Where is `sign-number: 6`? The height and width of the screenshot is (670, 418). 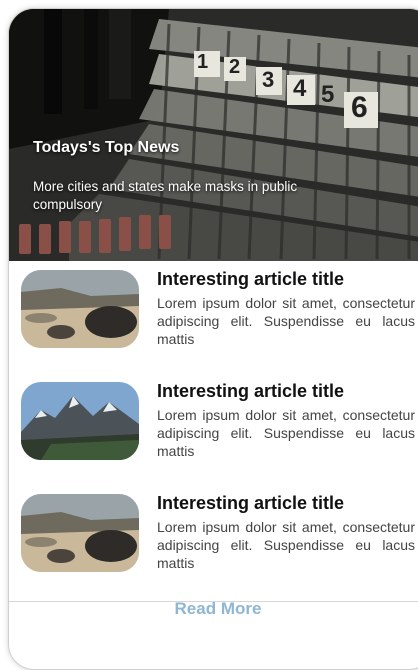 sign-number: 6 is located at coordinates (359, 107).